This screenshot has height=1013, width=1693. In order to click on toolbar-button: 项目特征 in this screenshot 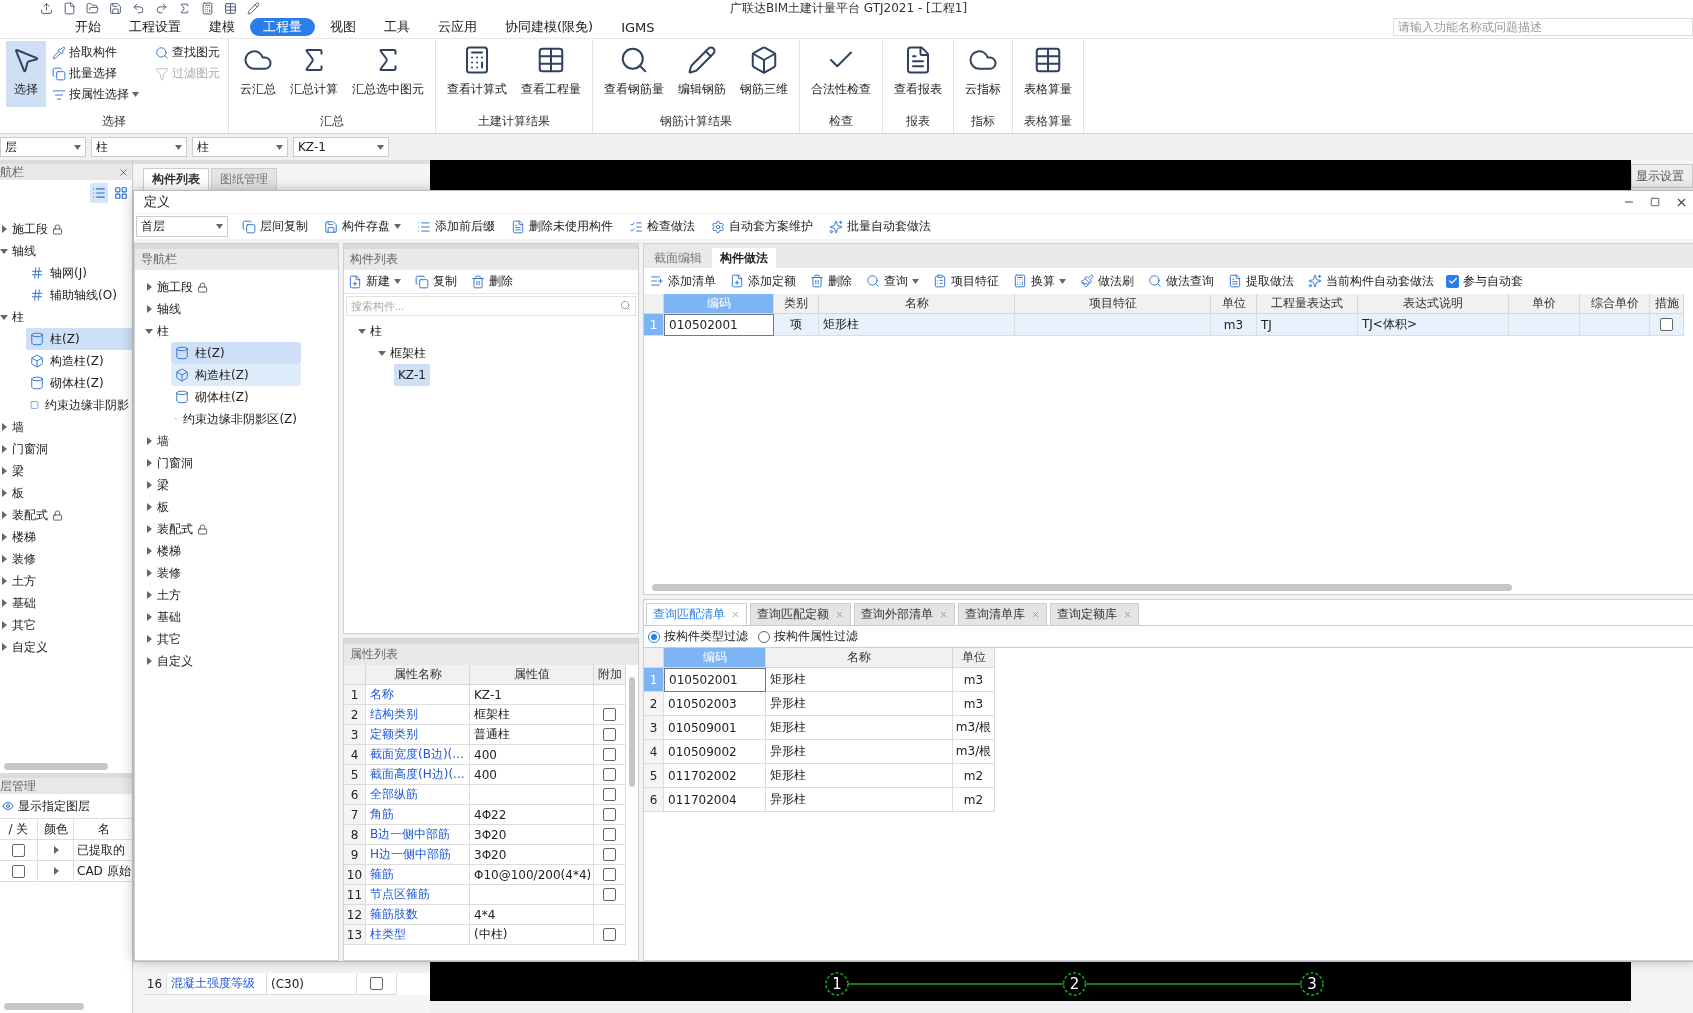, I will do `click(966, 281)`.